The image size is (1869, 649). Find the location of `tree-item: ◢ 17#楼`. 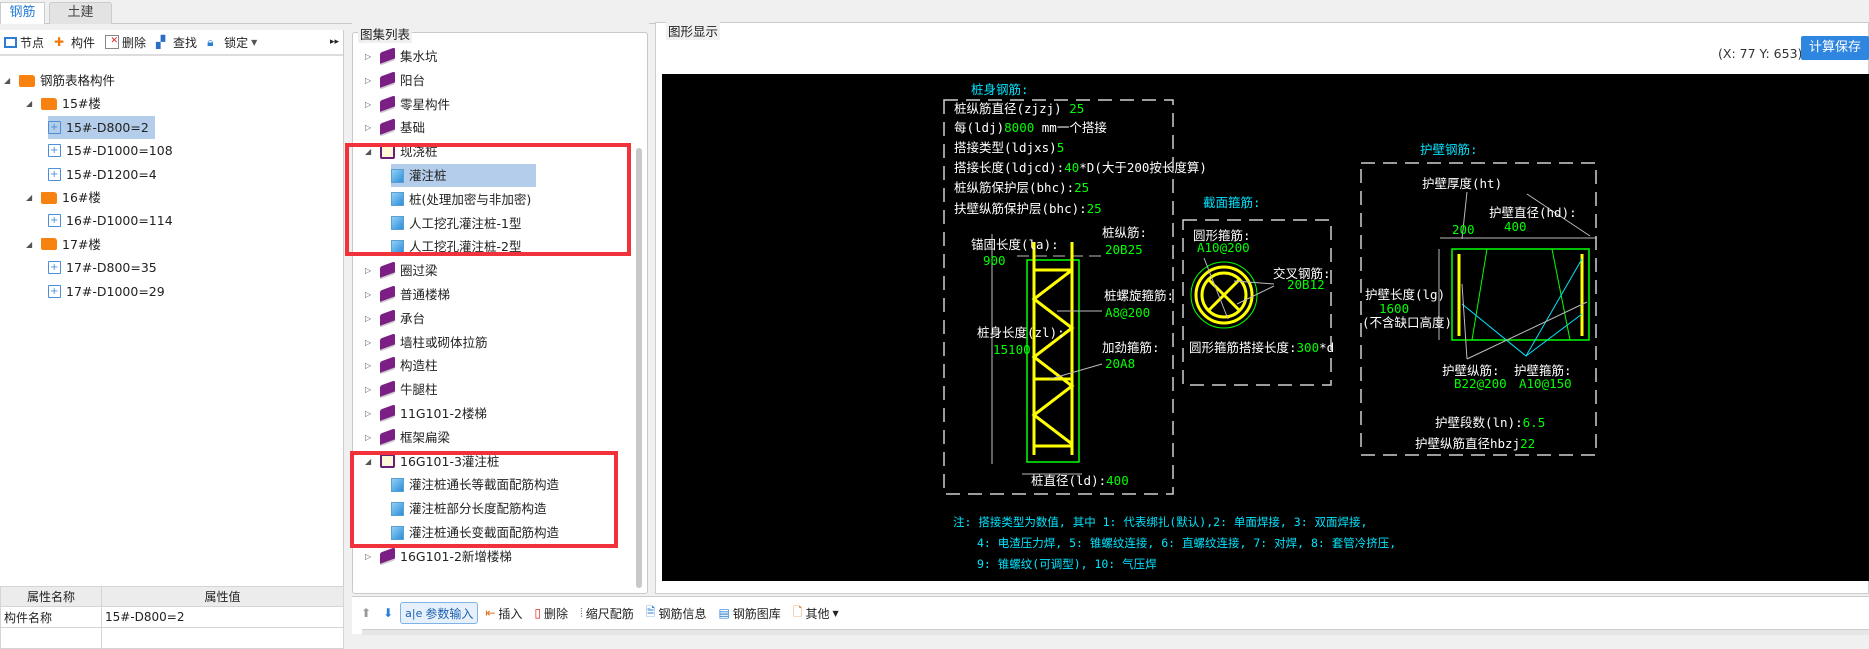

tree-item: ◢ 17#楼 is located at coordinates (63, 244).